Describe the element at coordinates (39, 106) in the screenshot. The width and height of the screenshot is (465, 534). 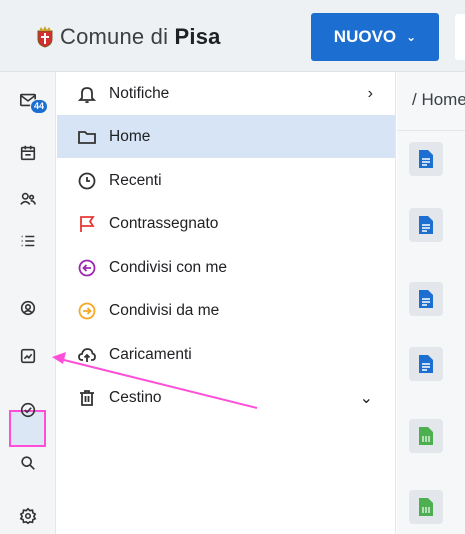
I see `mail-badge: 44` at that location.